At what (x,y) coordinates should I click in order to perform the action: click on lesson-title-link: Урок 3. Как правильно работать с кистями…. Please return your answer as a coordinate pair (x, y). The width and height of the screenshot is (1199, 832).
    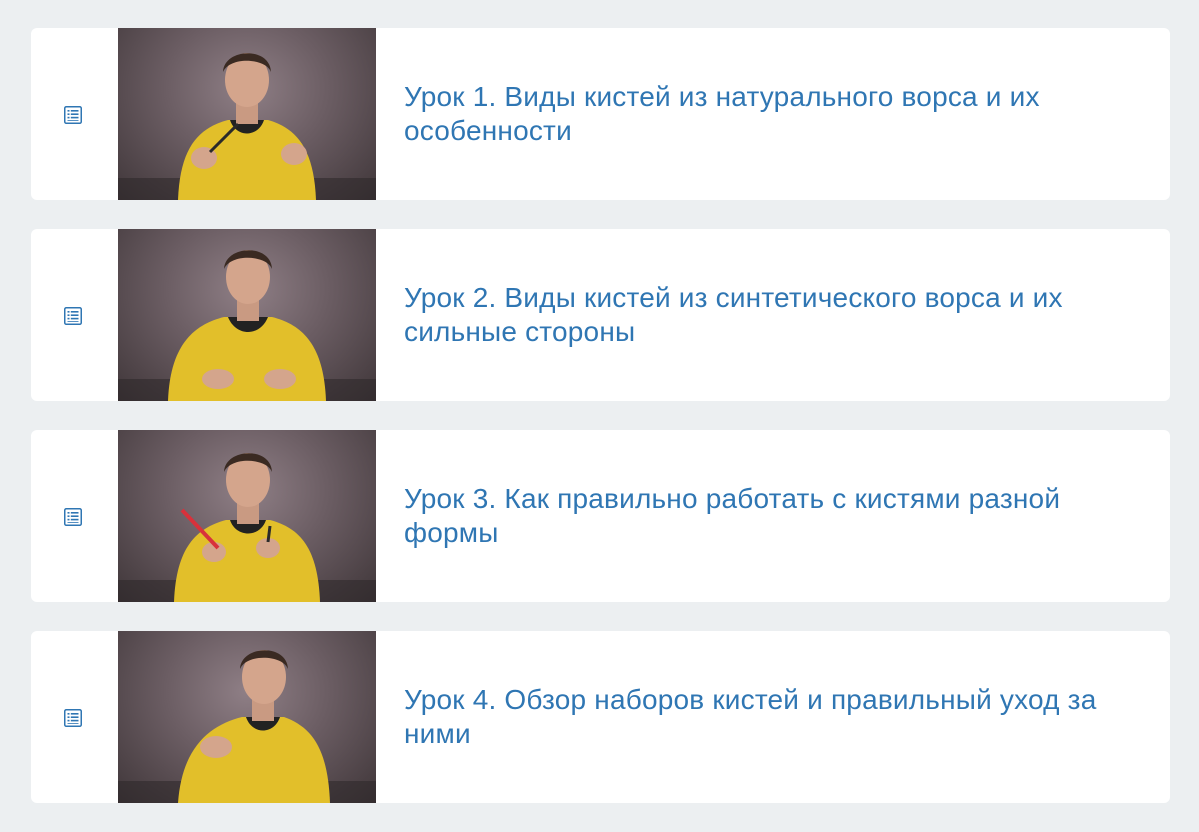
    Looking at the image, I should click on (764, 516).